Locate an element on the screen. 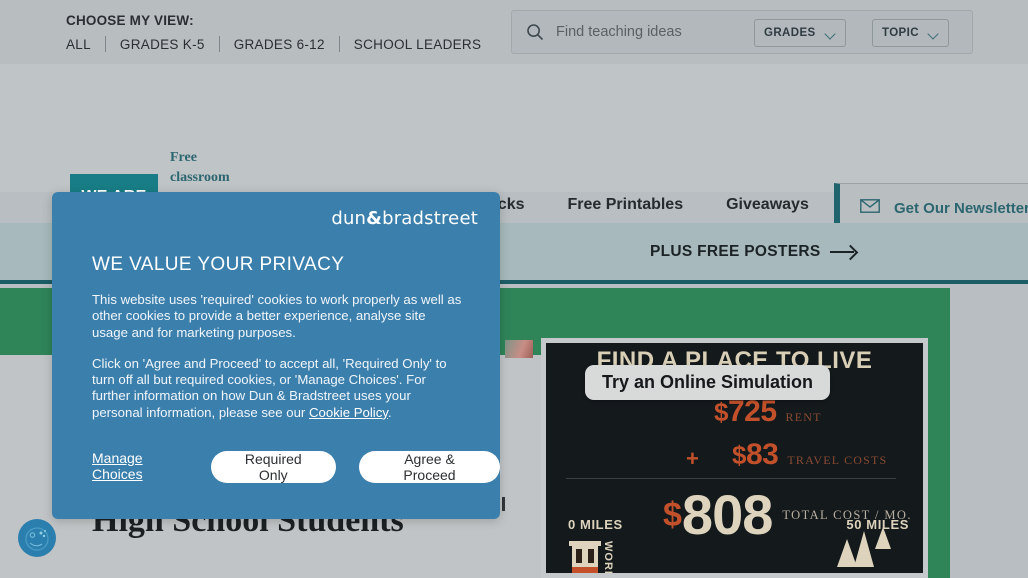  choose-view-label: CHOOSE MY VIEW: is located at coordinates (130, 20).